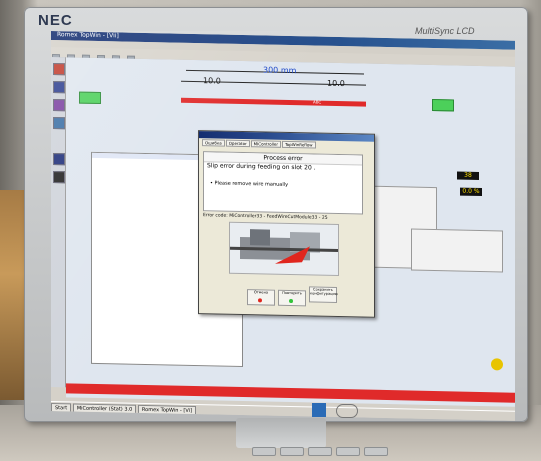 The image size is (541, 461). I want to click on right-strip-label: 10.0, so click(336, 83).